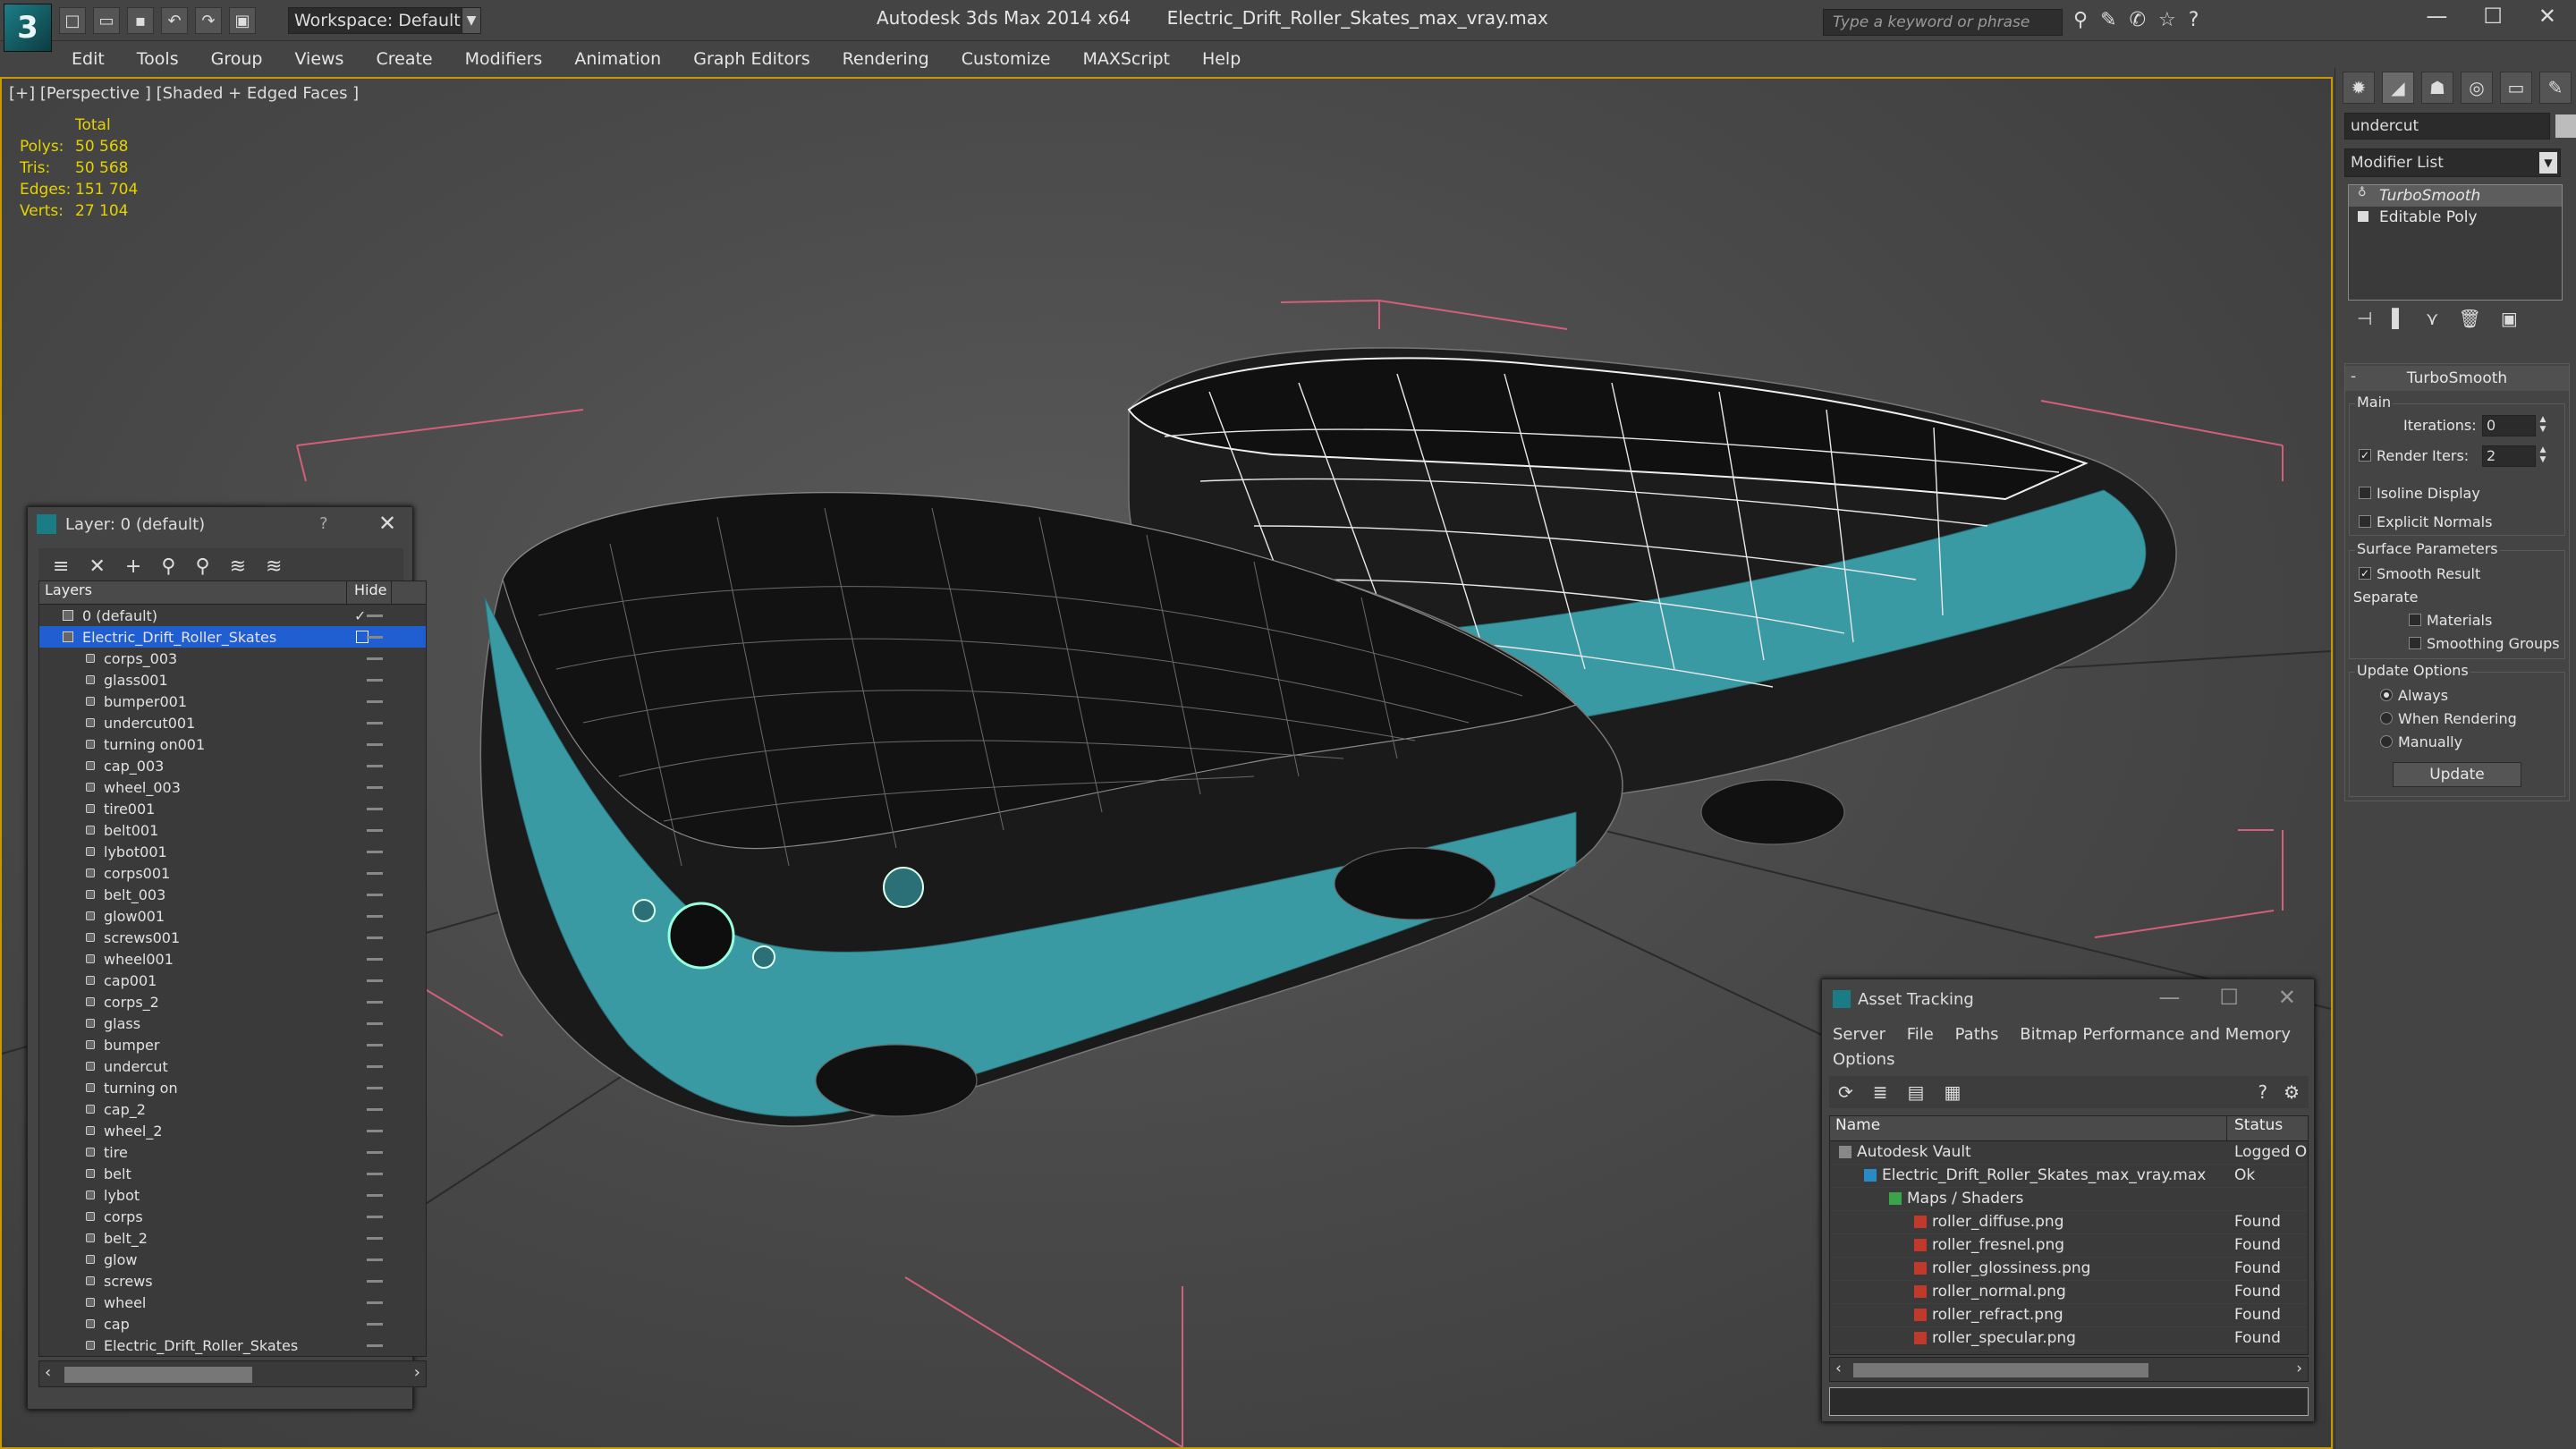 The image size is (2576, 1449). What do you see at coordinates (2437, 88) in the screenshot?
I see `hierarchy-tab-icon: ☗` at bounding box center [2437, 88].